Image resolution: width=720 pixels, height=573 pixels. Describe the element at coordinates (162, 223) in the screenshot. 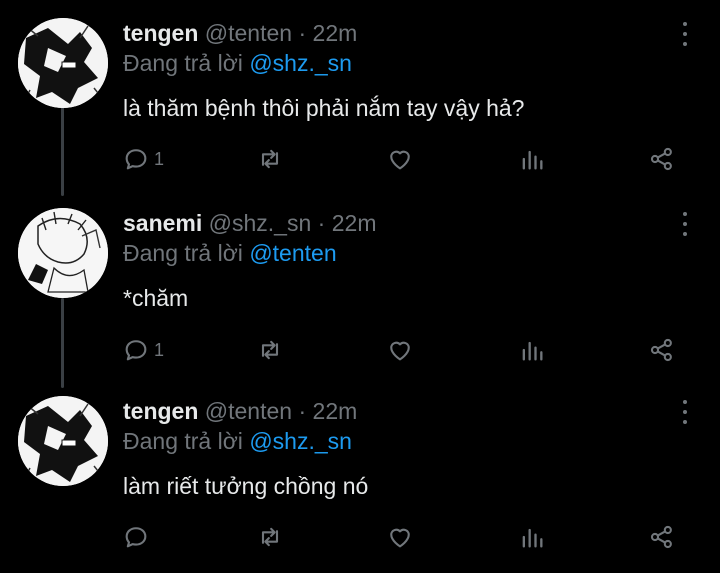

I see `display-name: sanemi` at that location.